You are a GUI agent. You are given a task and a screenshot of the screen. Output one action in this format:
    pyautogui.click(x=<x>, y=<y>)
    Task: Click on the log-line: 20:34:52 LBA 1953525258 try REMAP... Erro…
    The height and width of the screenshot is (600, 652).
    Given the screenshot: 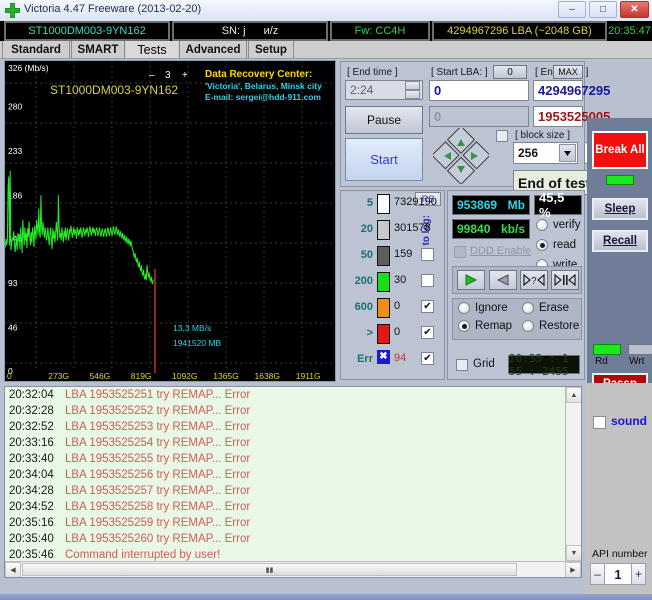 What is the action you would take?
    pyautogui.click(x=286, y=509)
    